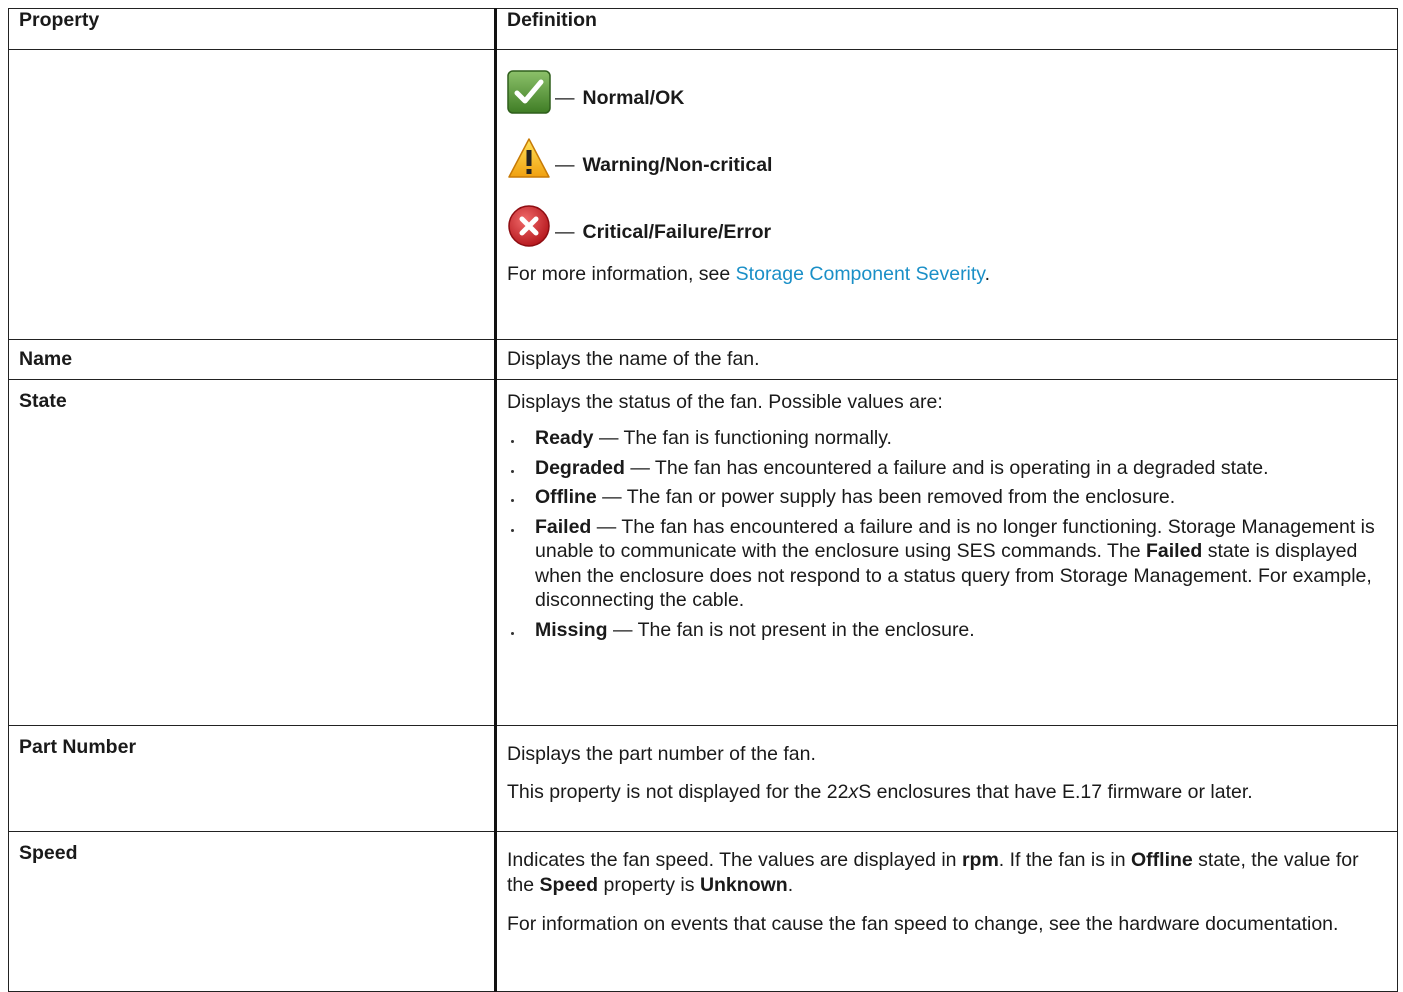 The width and height of the screenshot is (1403, 992). Describe the element at coordinates (252, 552) in the screenshot. I see `property-state: State` at that location.